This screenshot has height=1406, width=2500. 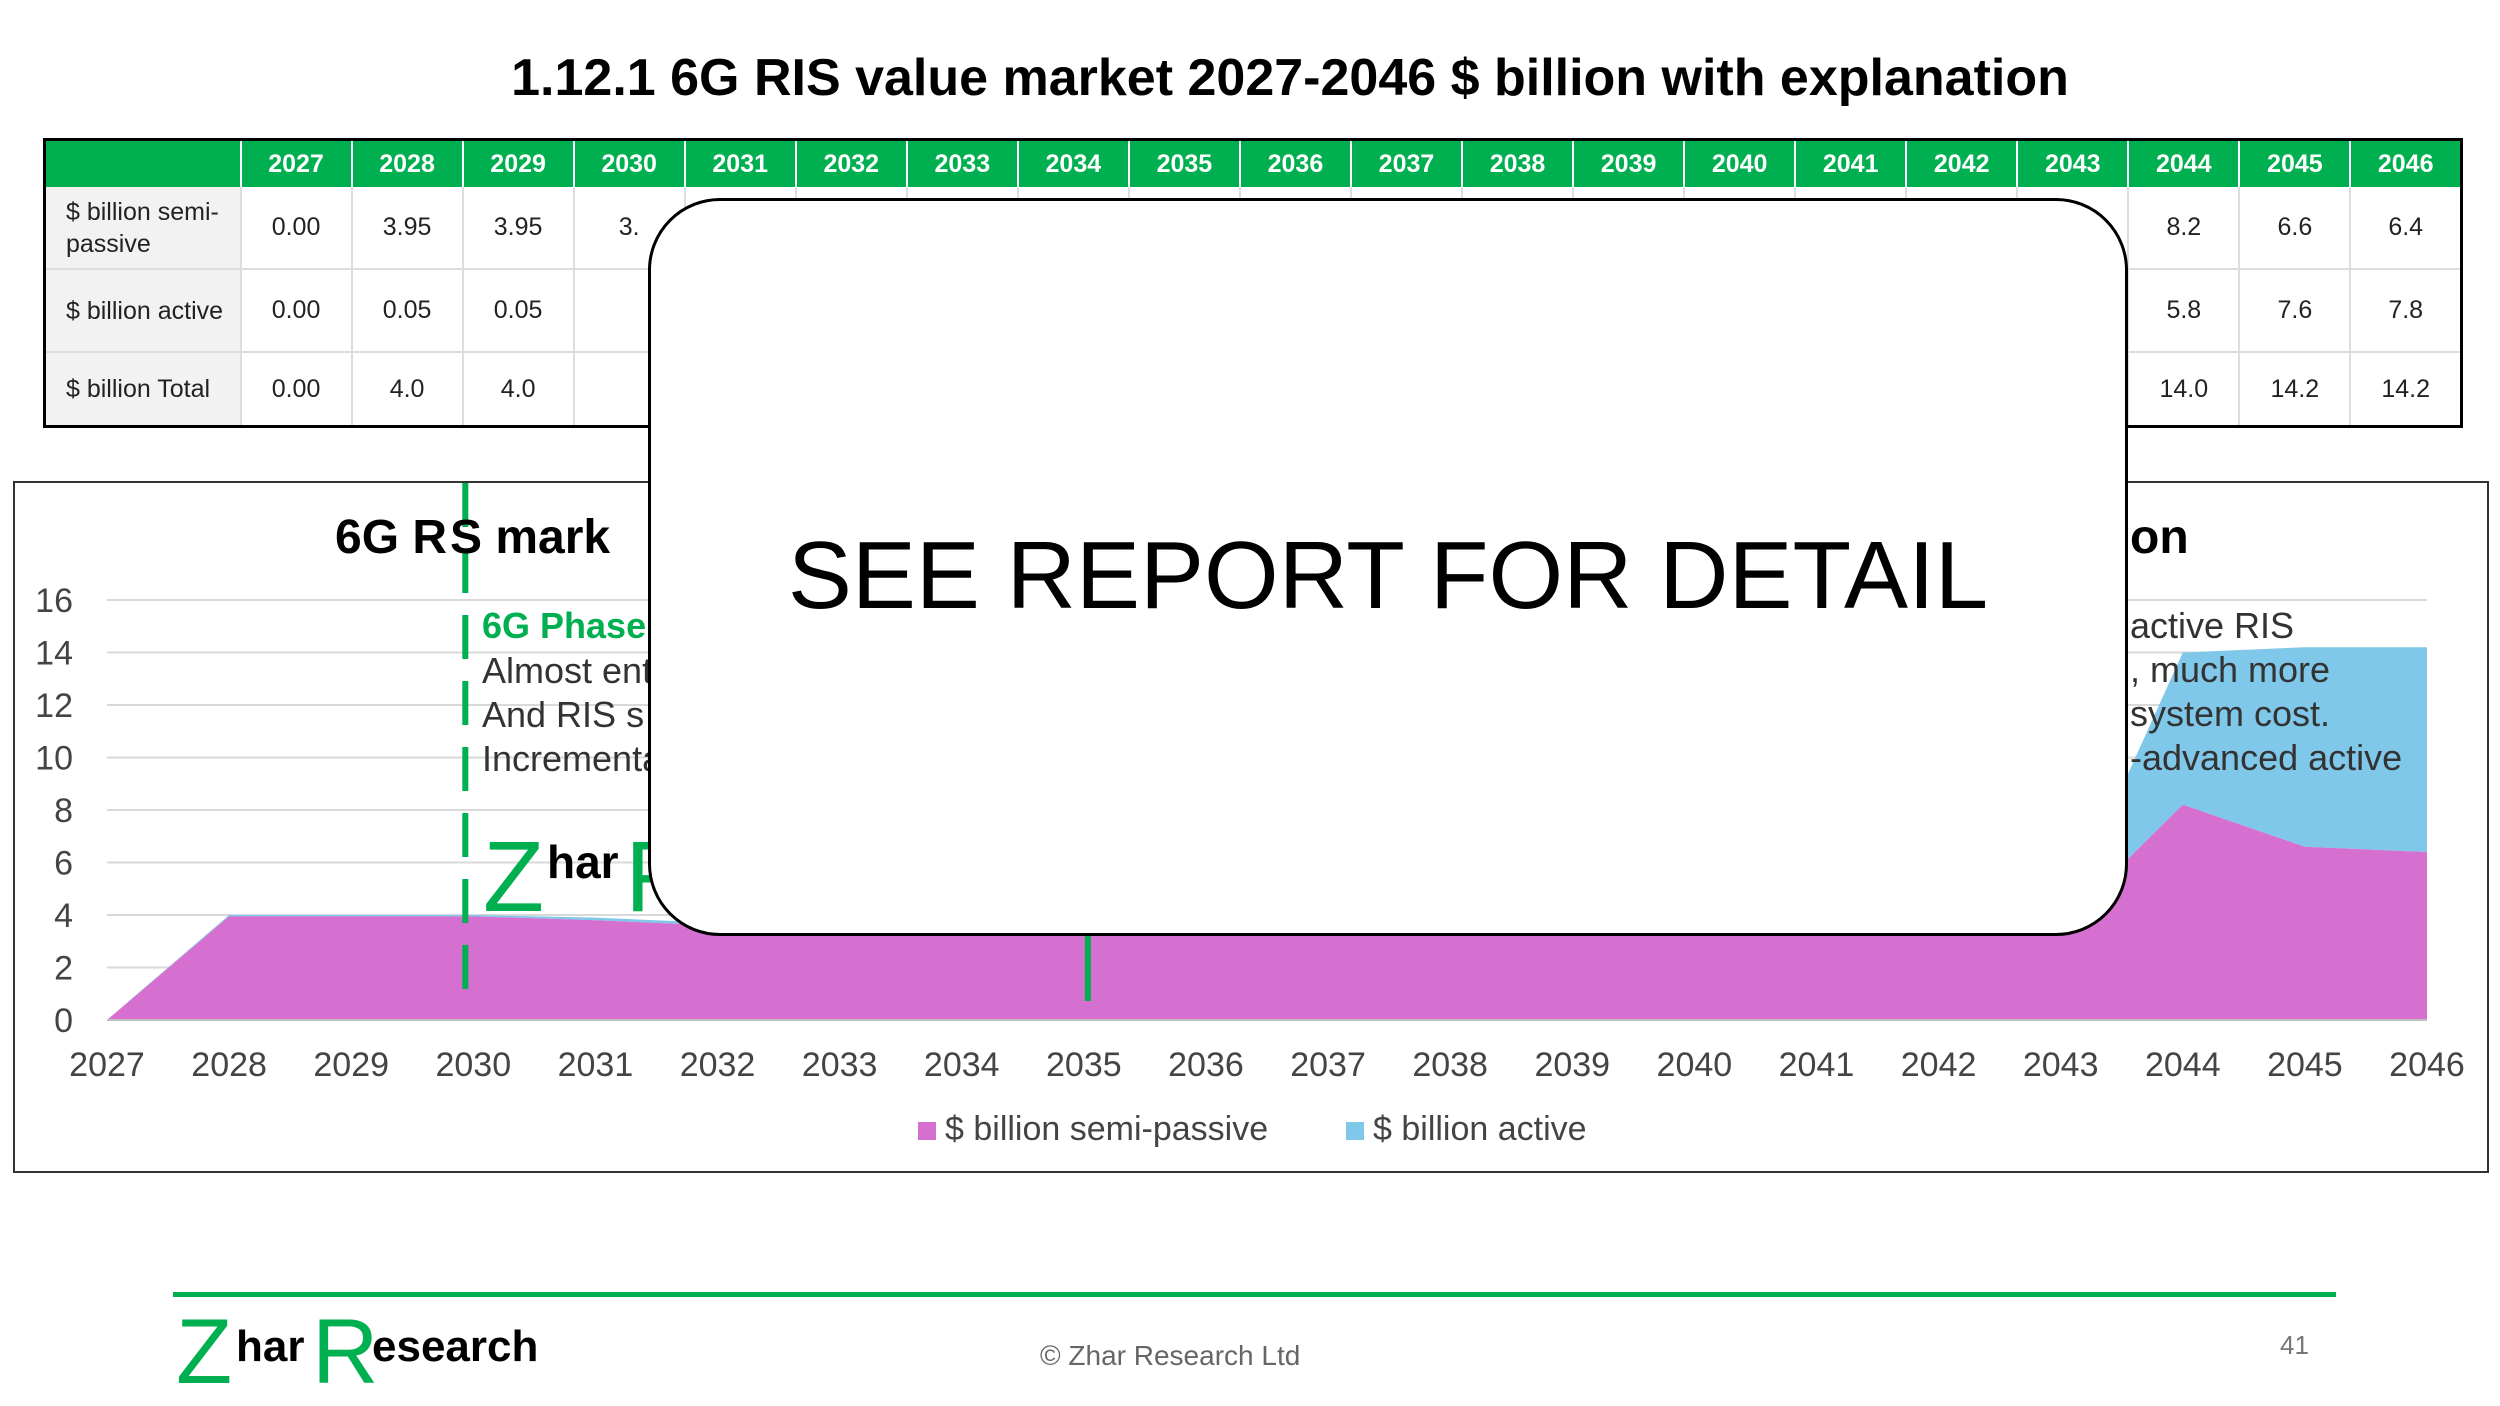 What do you see at coordinates (54, 706) in the screenshot?
I see `y-tick-label: 12` at bounding box center [54, 706].